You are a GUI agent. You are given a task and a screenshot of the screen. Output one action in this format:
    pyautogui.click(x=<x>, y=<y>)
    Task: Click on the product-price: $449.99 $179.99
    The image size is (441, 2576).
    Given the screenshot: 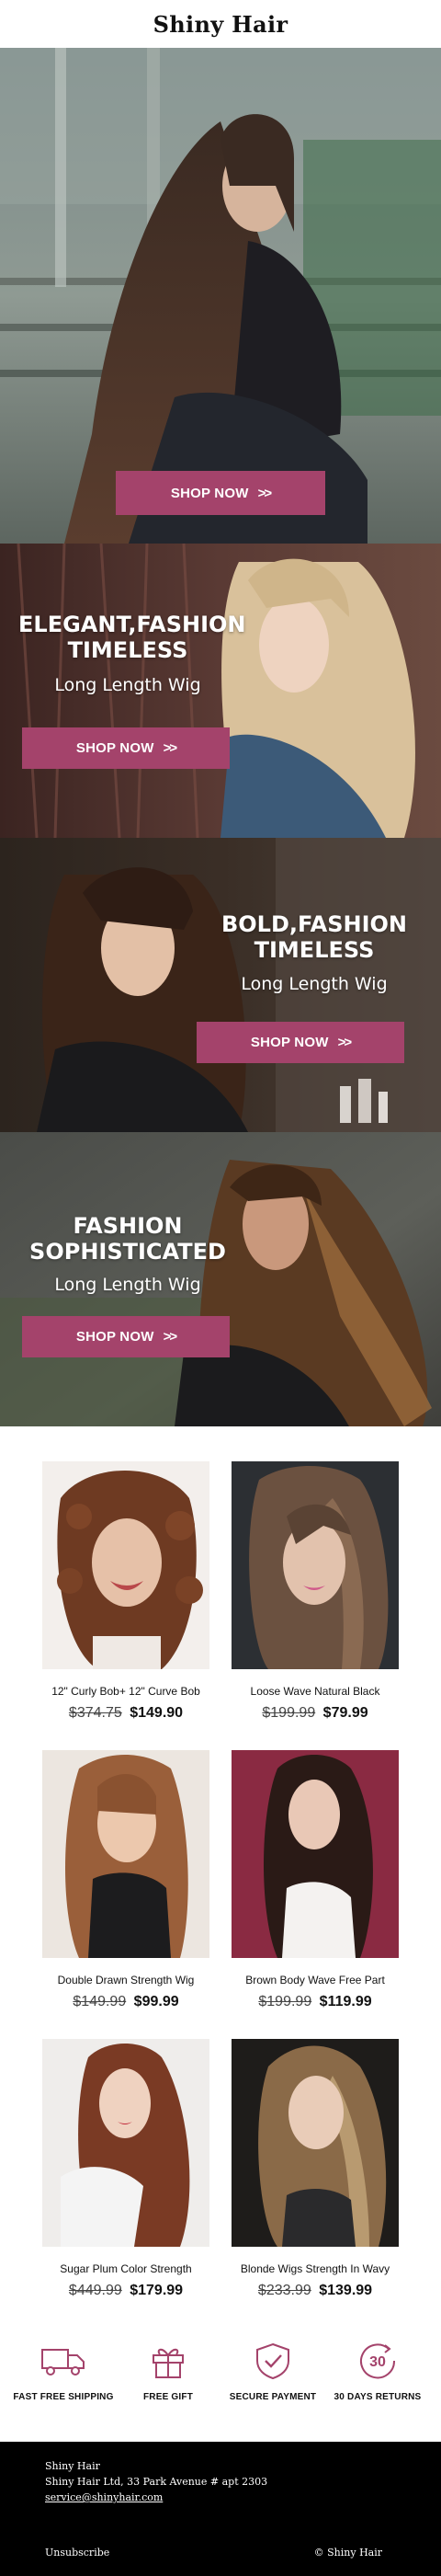 What is the action you would take?
    pyautogui.click(x=125, y=2291)
    